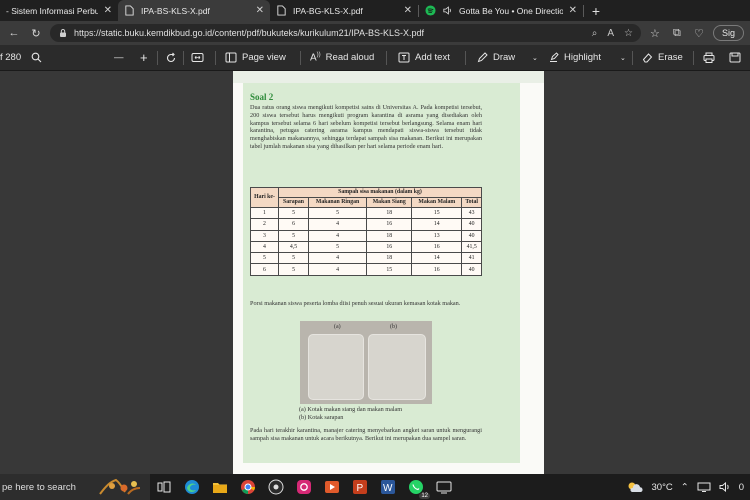 The height and width of the screenshot is (500, 750). Describe the element at coordinates (231, 57) in the screenshot. I see `page-view-icon` at that location.